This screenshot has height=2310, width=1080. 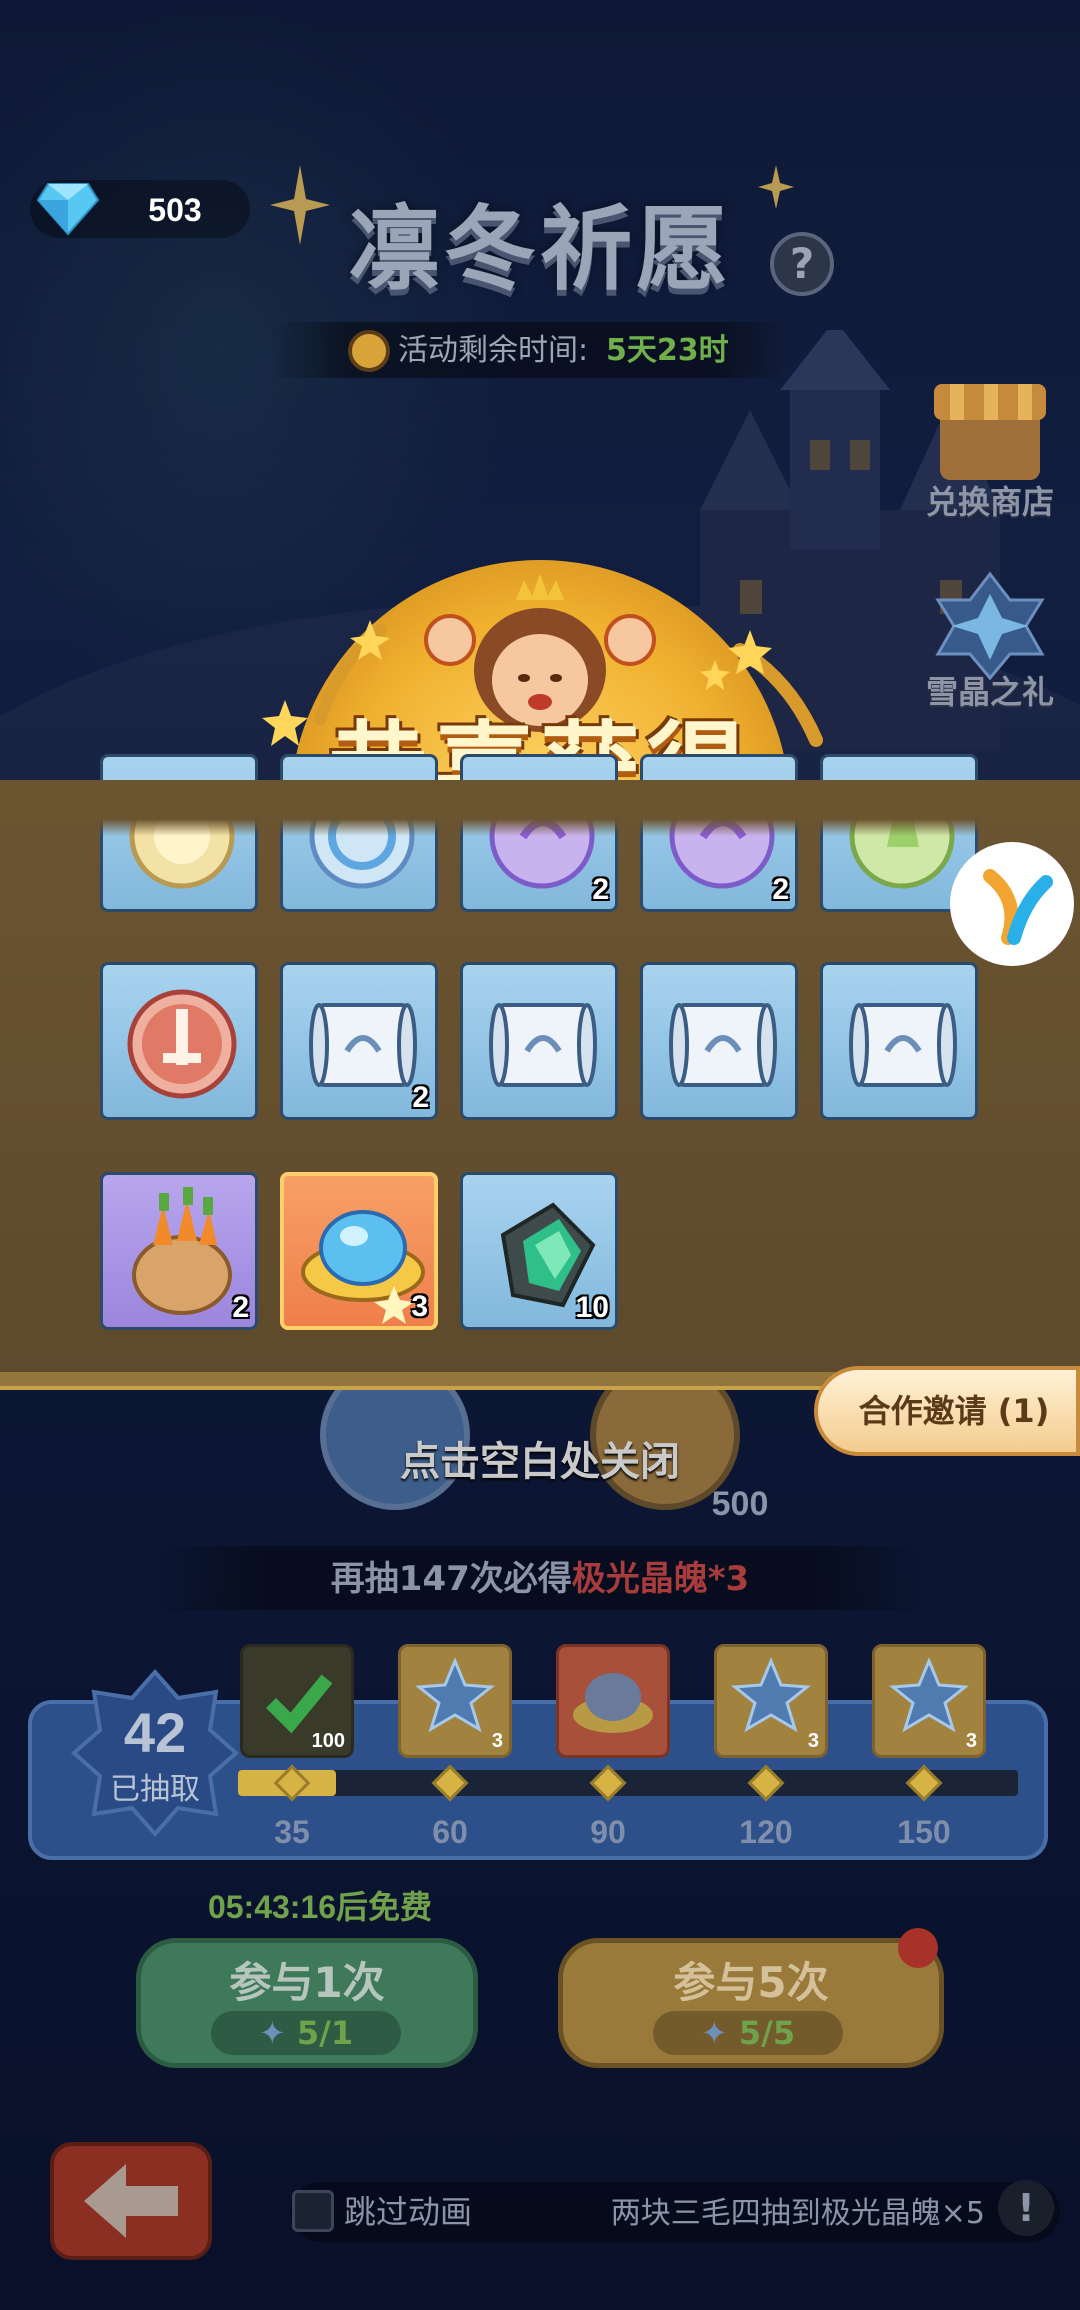 What do you see at coordinates (369, 351) in the screenshot?
I see `clock-icon` at bounding box center [369, 351].